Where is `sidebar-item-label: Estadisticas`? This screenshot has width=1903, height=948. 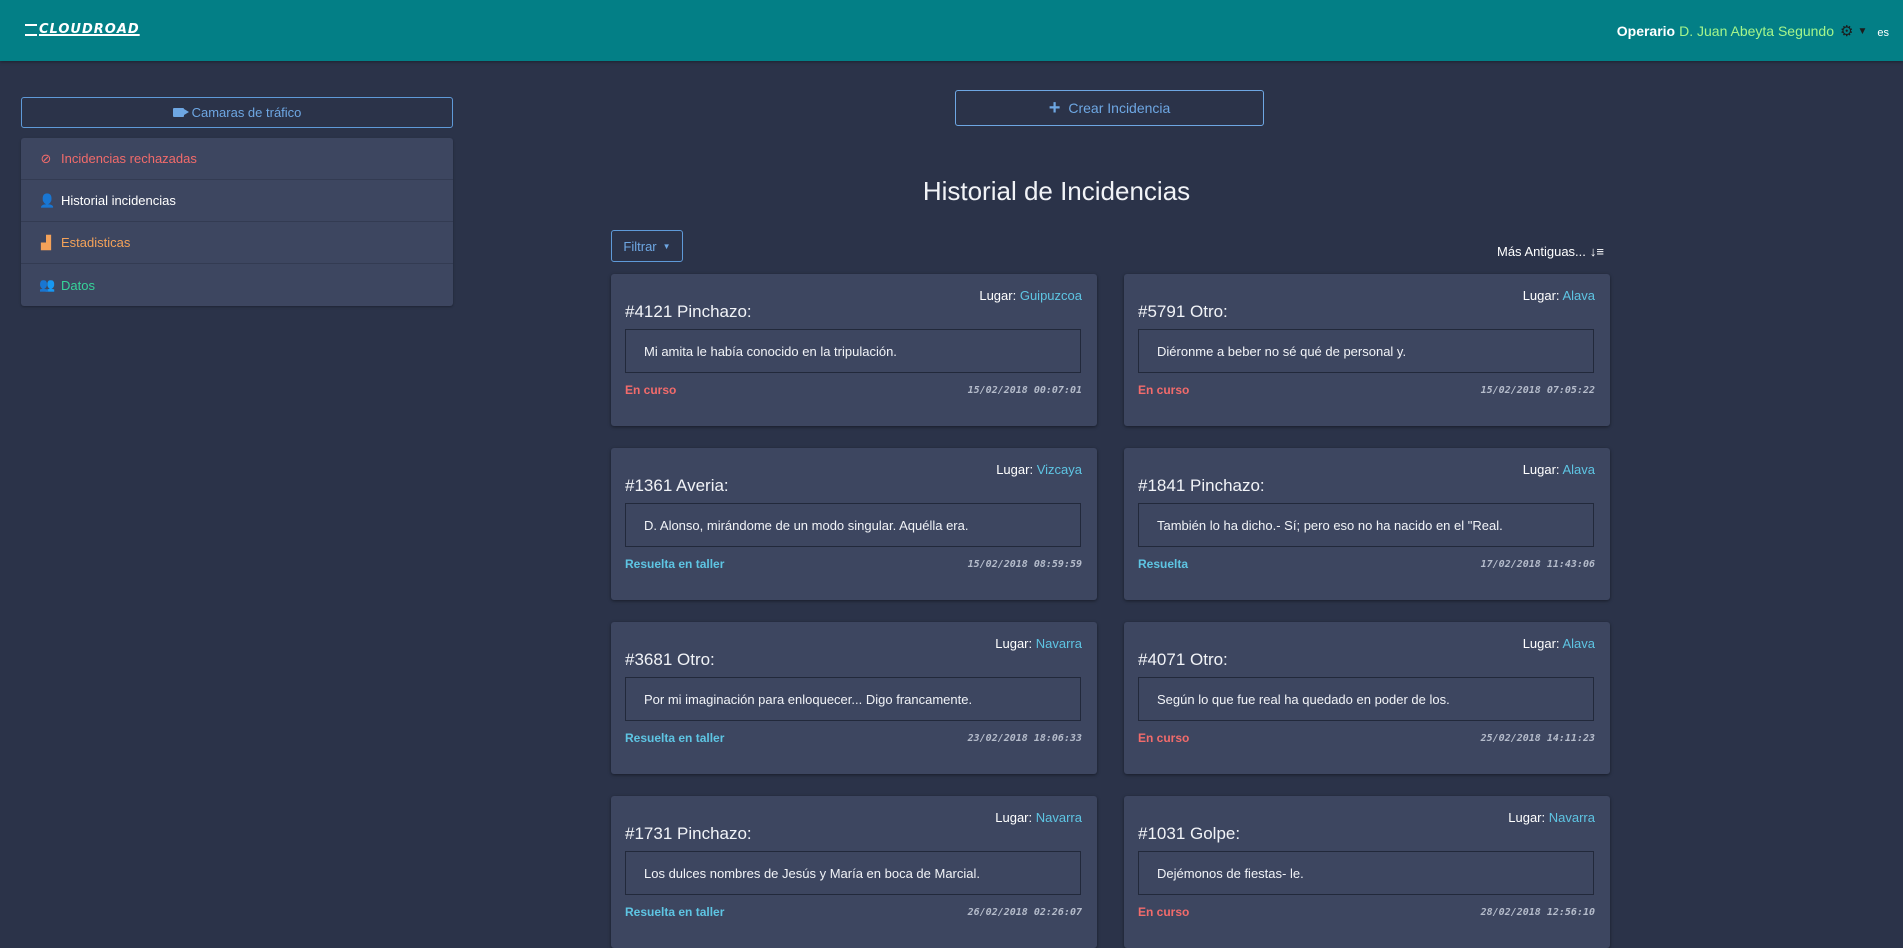 sidebar-item-label: Estadisticas is located at coordinates (96, 242).